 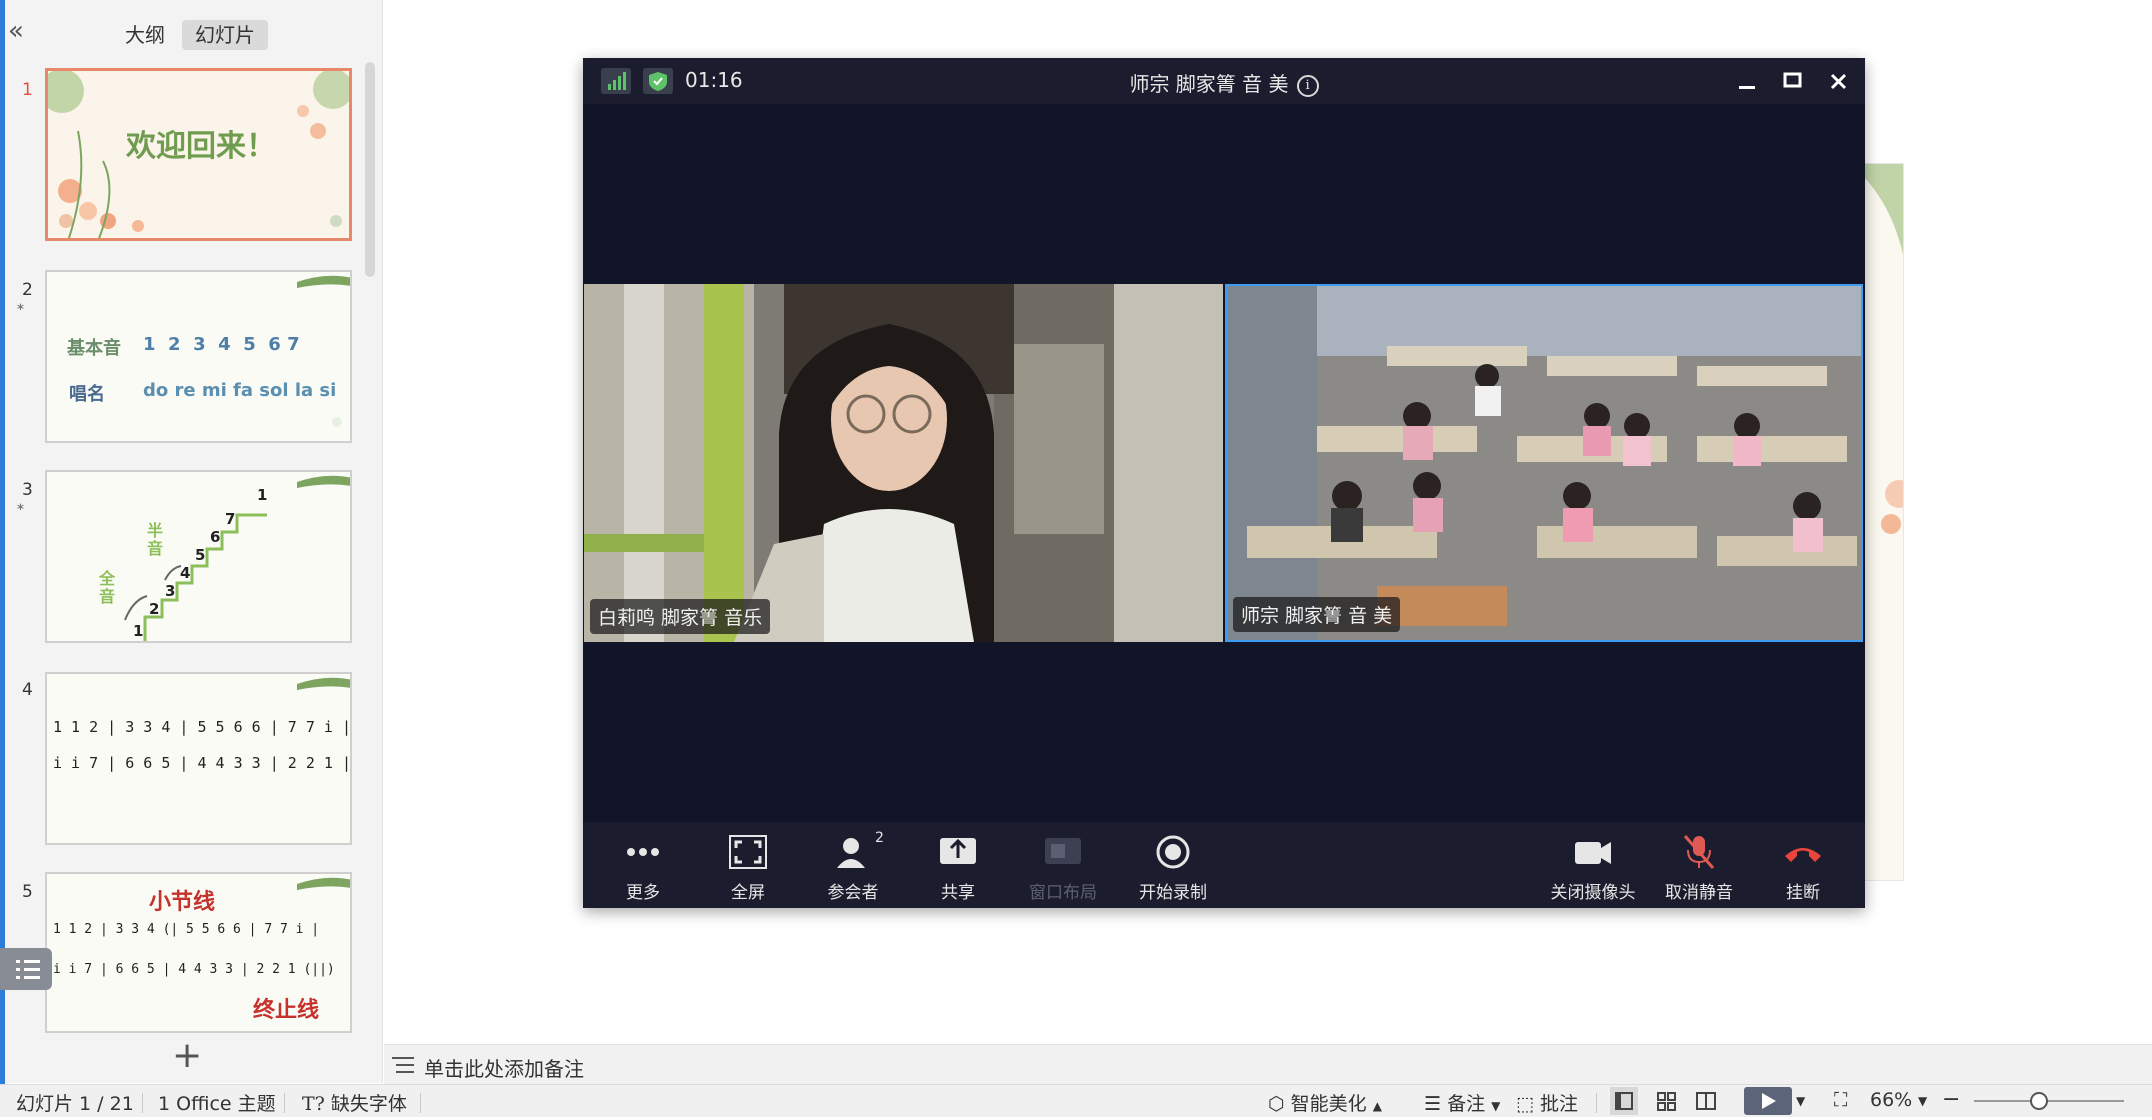 I want to click on slide-number: 2, so click(x=27, y=290).